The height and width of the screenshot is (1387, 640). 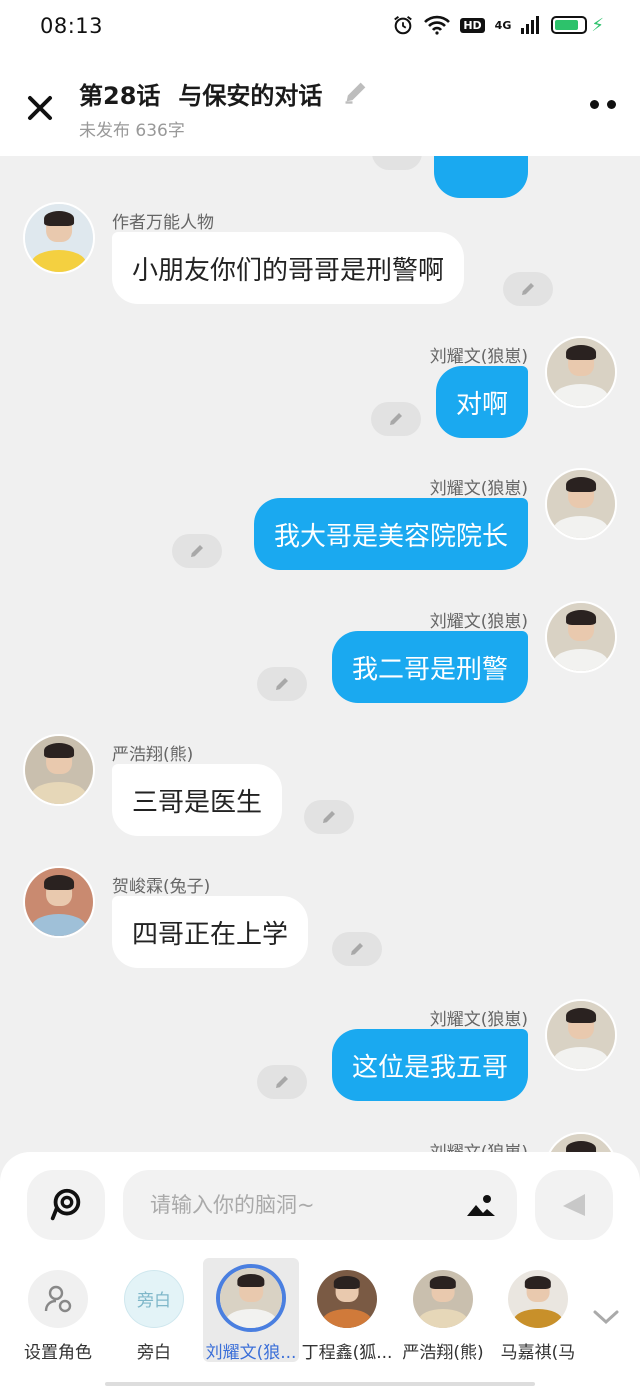 I want to click on send-icon, so click(x=574, y=1205).